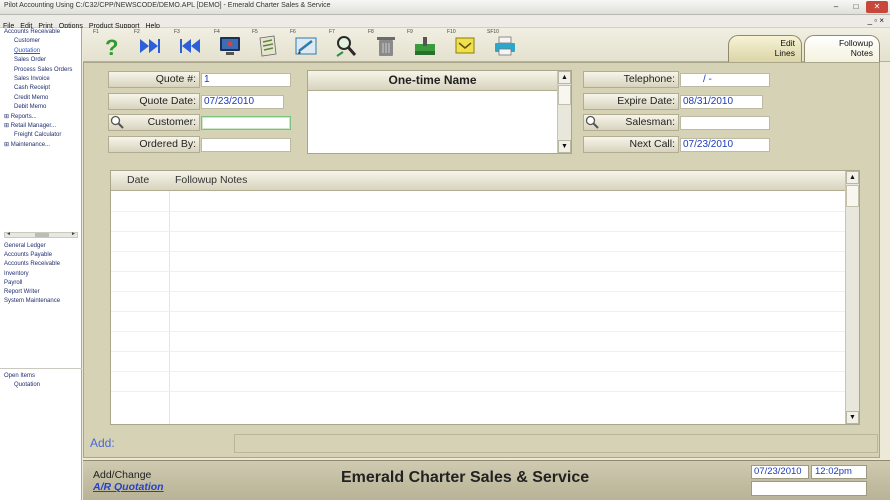 The width and height of the screenshot is (890, 500). What do you see at coordinates (861, 53) in the screenshot?
I see `tab-label-line2: Notes` at bounding box center [861, 53].